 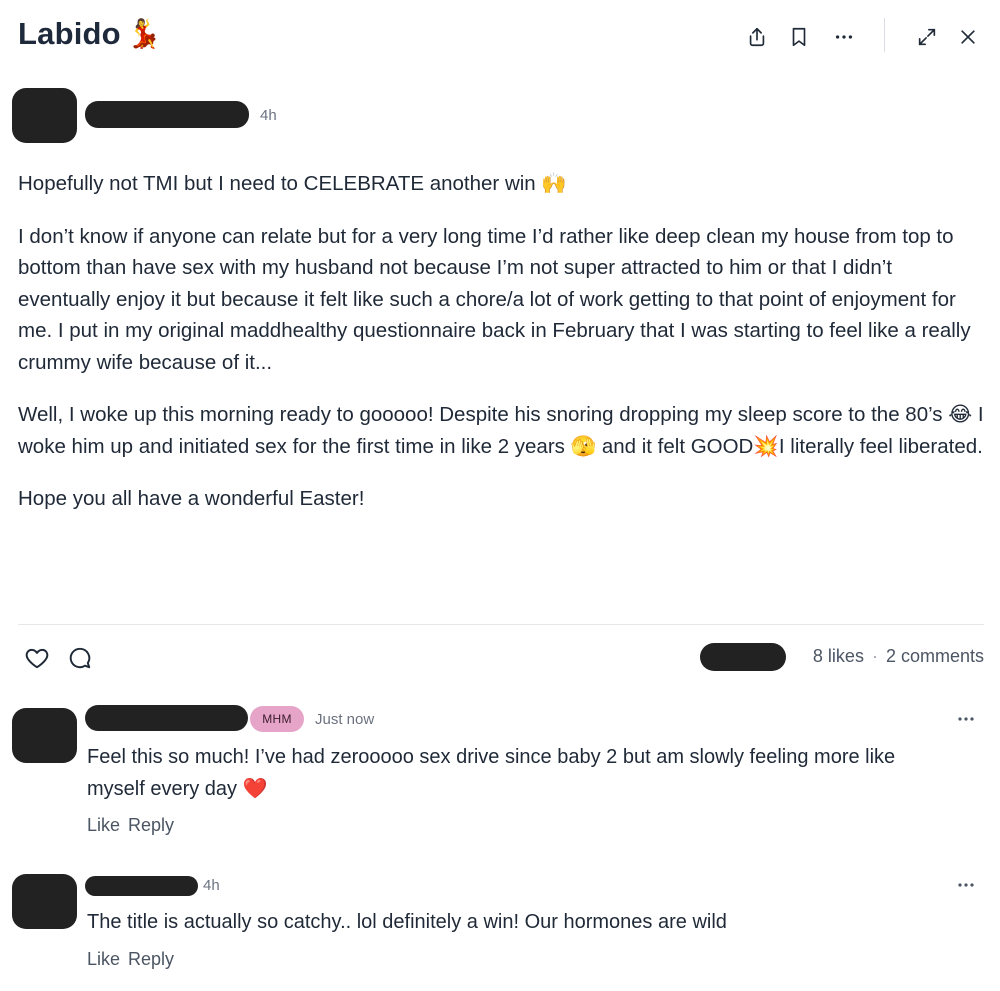 I want to click on dancer-emoji: 💃, so click(x=144, y=33).